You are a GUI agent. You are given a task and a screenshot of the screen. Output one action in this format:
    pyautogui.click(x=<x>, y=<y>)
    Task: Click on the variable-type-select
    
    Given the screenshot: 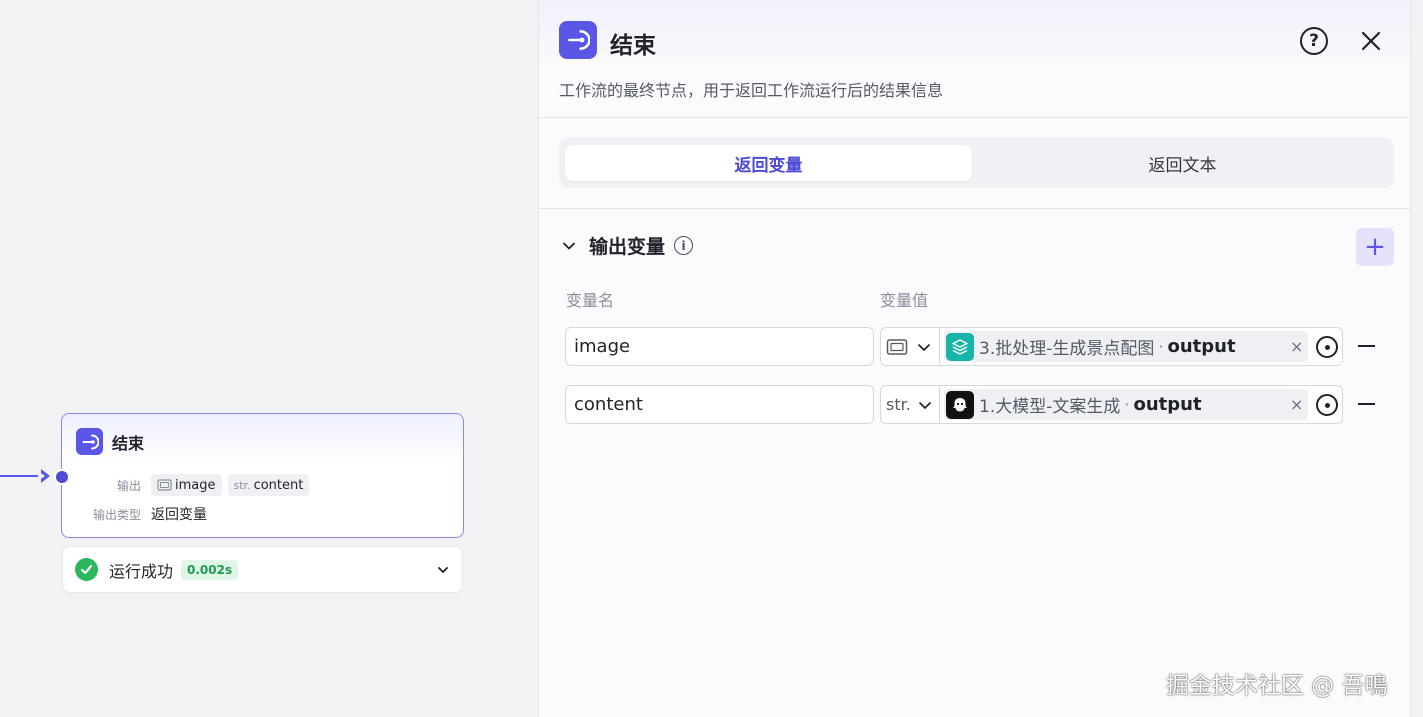 What is the action you would take?
    pyautogui.click(x=910, y=346)
    